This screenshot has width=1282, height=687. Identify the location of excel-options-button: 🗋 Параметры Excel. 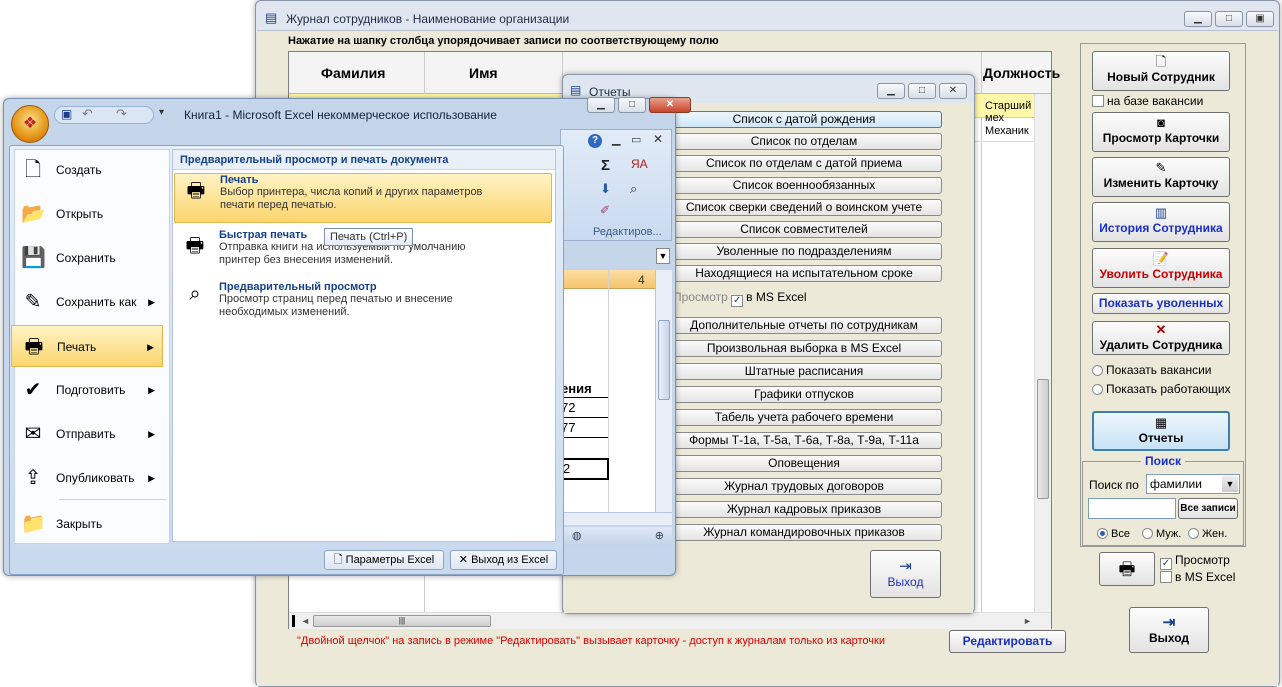
(384, 560).